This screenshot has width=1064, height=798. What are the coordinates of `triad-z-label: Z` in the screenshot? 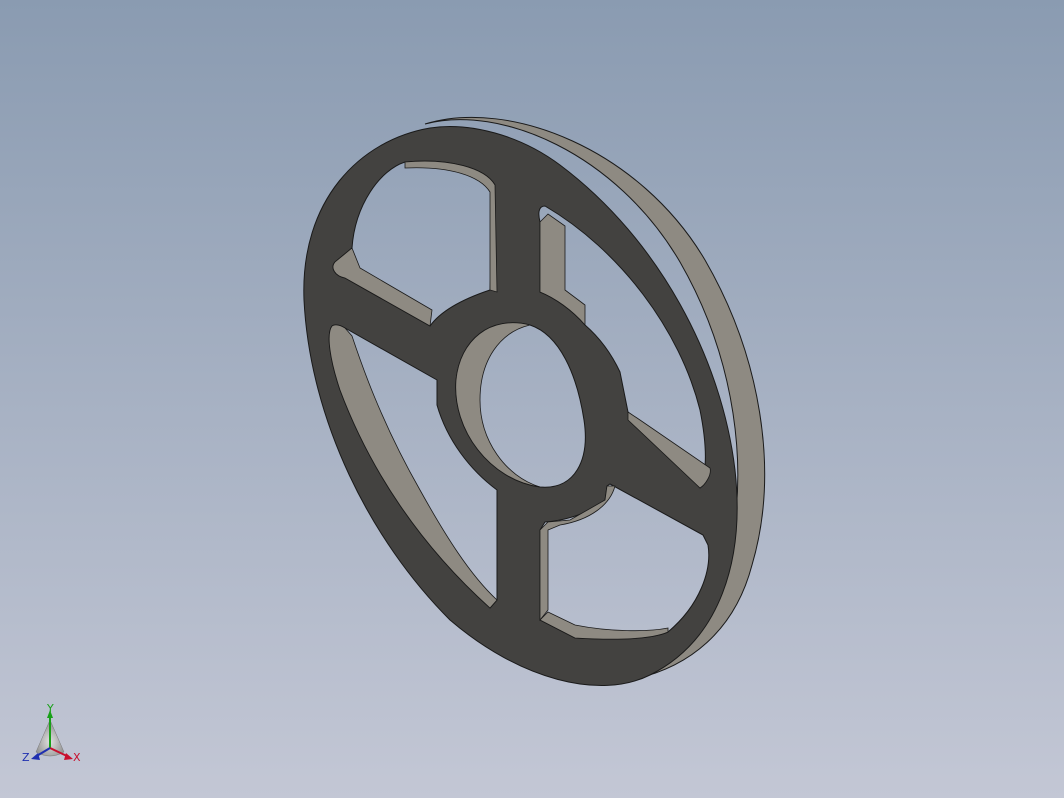 It's located at (26, 757).